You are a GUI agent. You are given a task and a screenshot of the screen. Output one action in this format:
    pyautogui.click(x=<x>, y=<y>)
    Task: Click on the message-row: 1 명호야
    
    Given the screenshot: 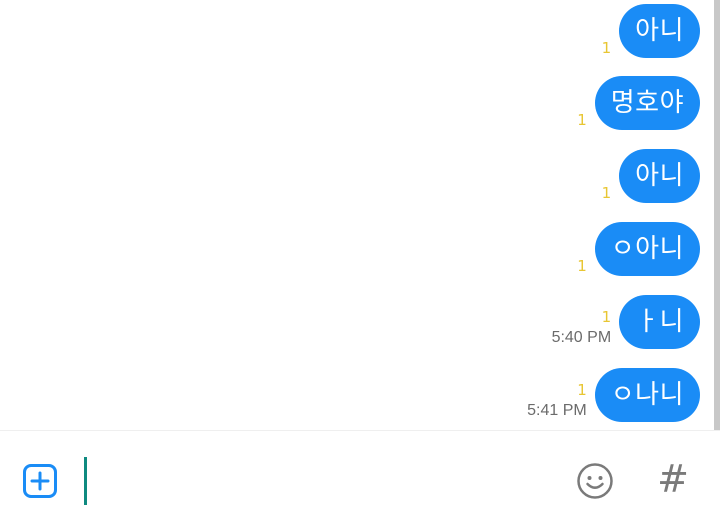 What is the action you would take?
    pyautogui.click(x=638, y=103)
    